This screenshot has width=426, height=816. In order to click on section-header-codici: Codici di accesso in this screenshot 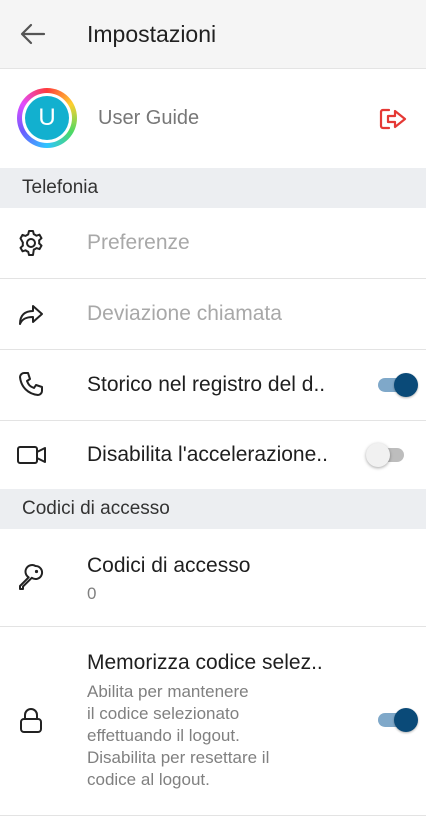, I will do `click(213, 509)`.